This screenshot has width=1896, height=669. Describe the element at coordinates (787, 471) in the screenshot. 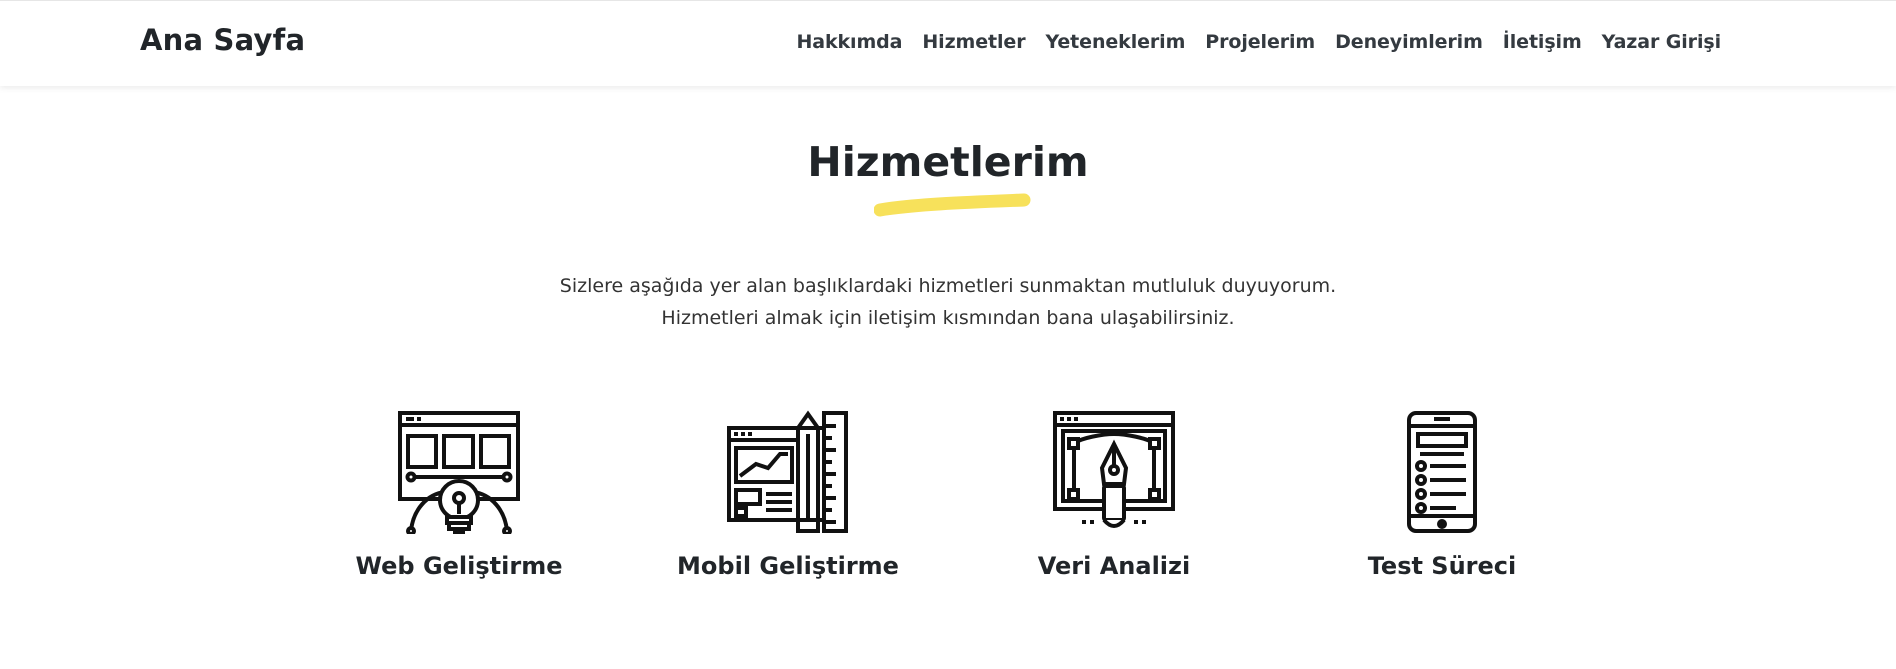

I see `mobile-design-icon` at that location.